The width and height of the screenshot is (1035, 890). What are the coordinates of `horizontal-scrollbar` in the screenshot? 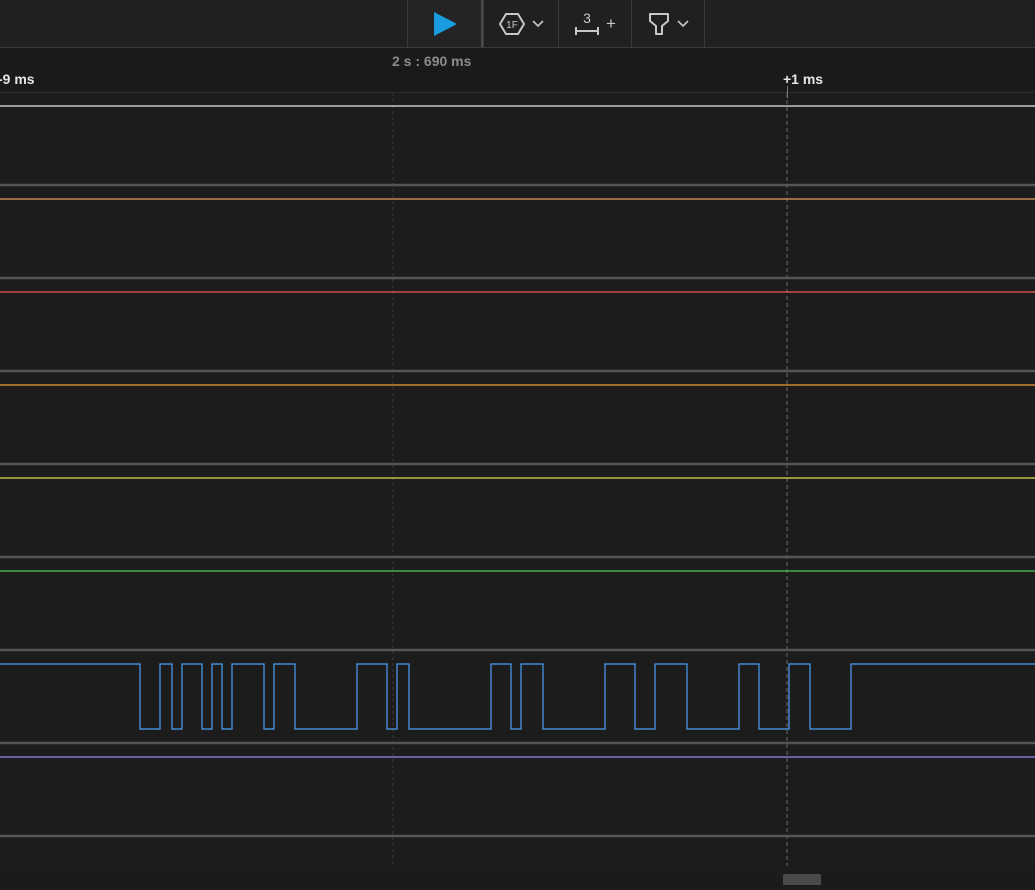 It's located at (517, 879).